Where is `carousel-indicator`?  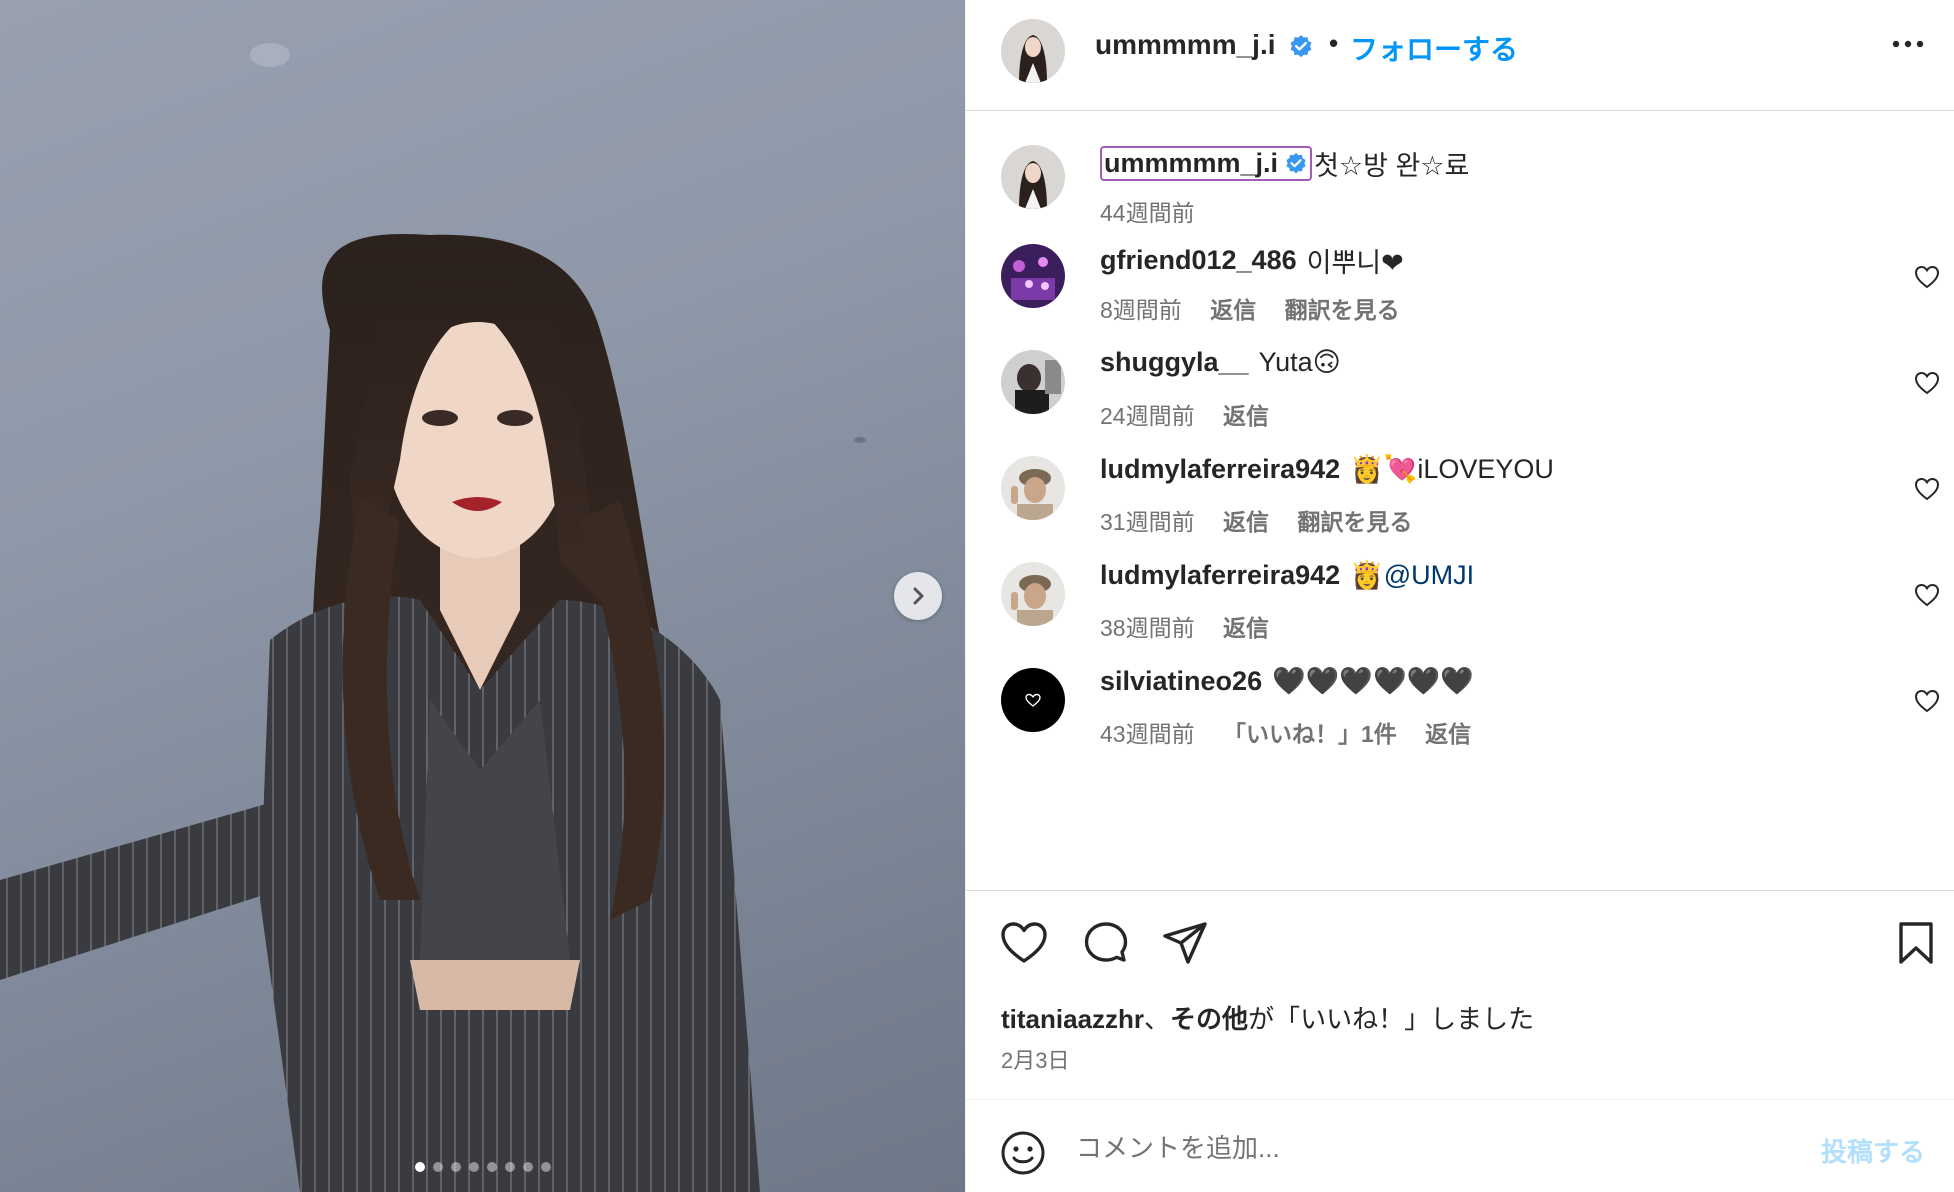 carousel-indicator is located at coordinates (482, 1167).